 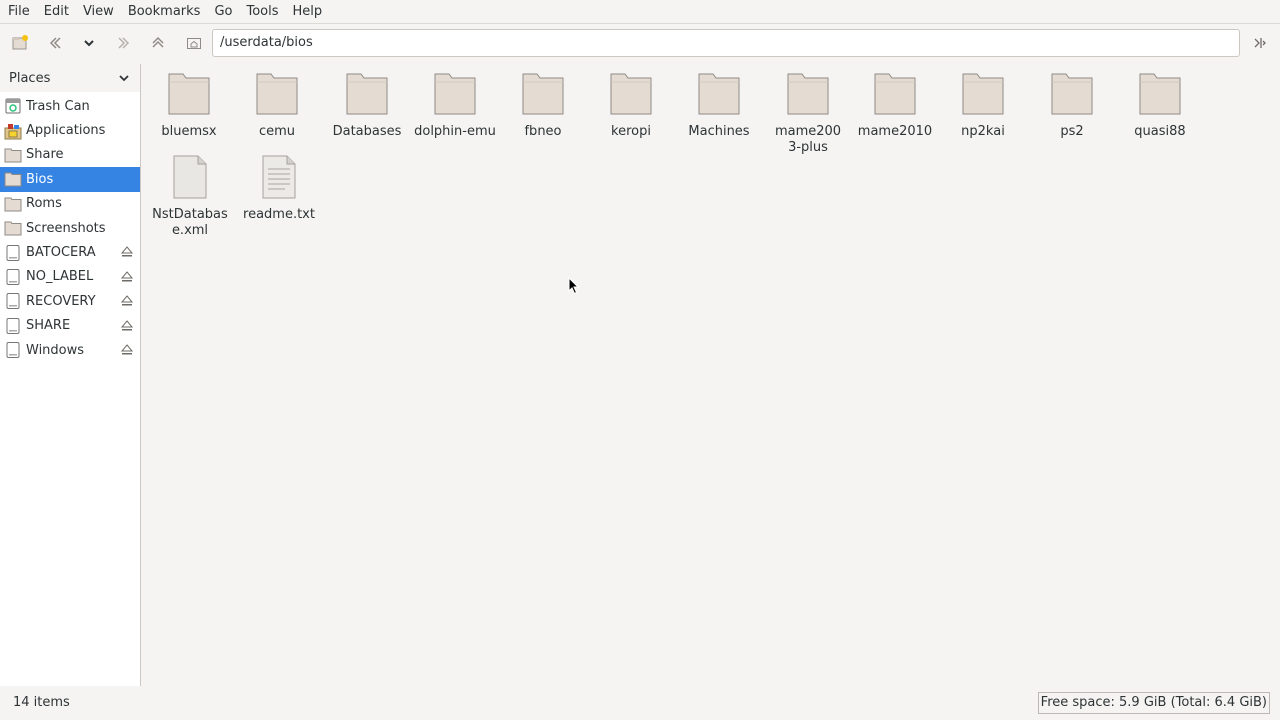 I want to click on trash-icon, so click(x=13, y=106).